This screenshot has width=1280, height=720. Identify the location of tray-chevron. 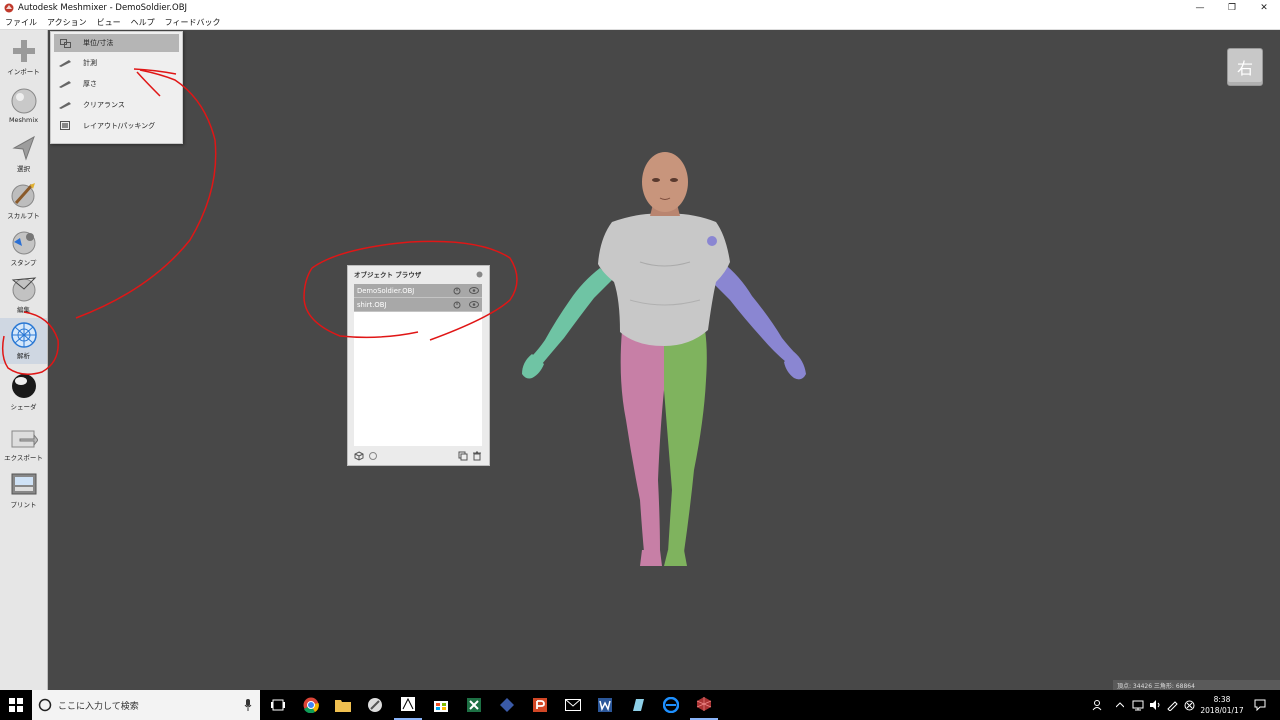
(1120, 705).